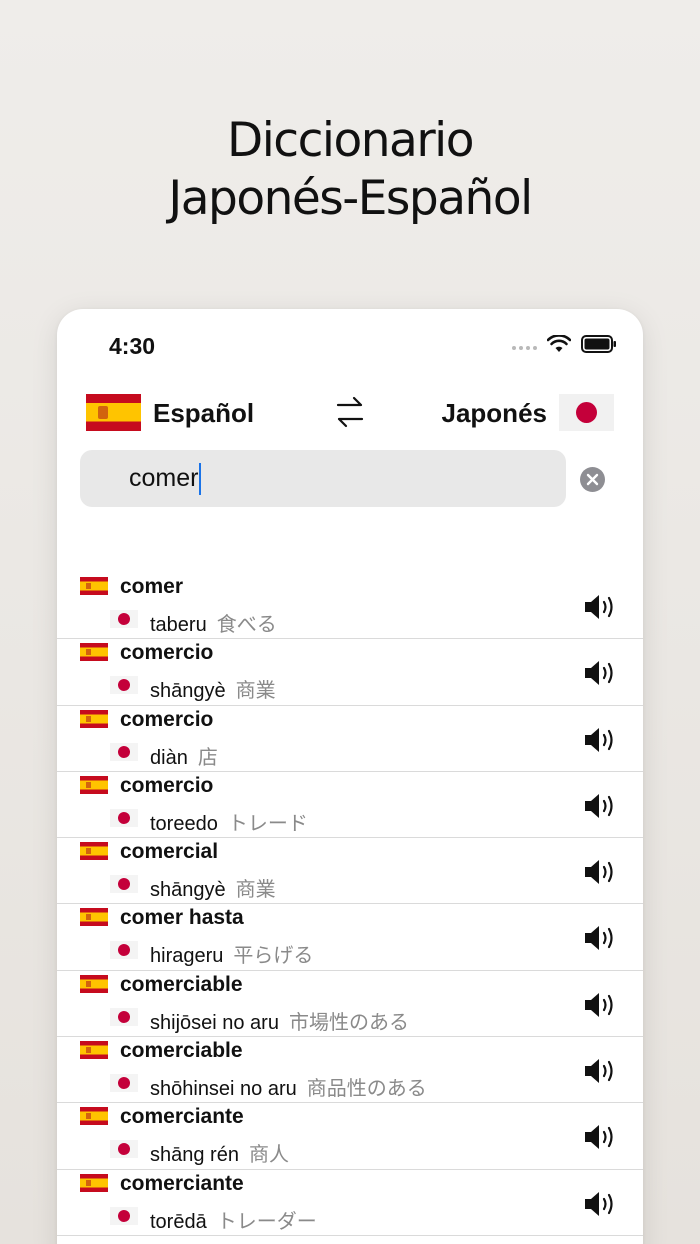 This screenshot has height=1244, width=700. Describe the element at coordinates (323, 478) in the screenshot. I see `search-input: comer` at that location.